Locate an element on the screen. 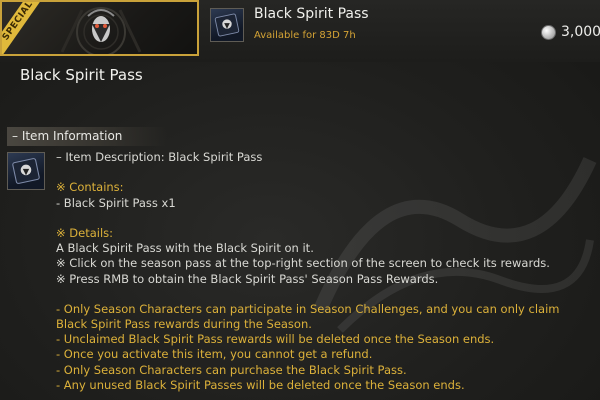 The height and width of the screenshot is (400, 600). contains-item: - Black Spirit Pass x1 is located at coordinates (116, 202).